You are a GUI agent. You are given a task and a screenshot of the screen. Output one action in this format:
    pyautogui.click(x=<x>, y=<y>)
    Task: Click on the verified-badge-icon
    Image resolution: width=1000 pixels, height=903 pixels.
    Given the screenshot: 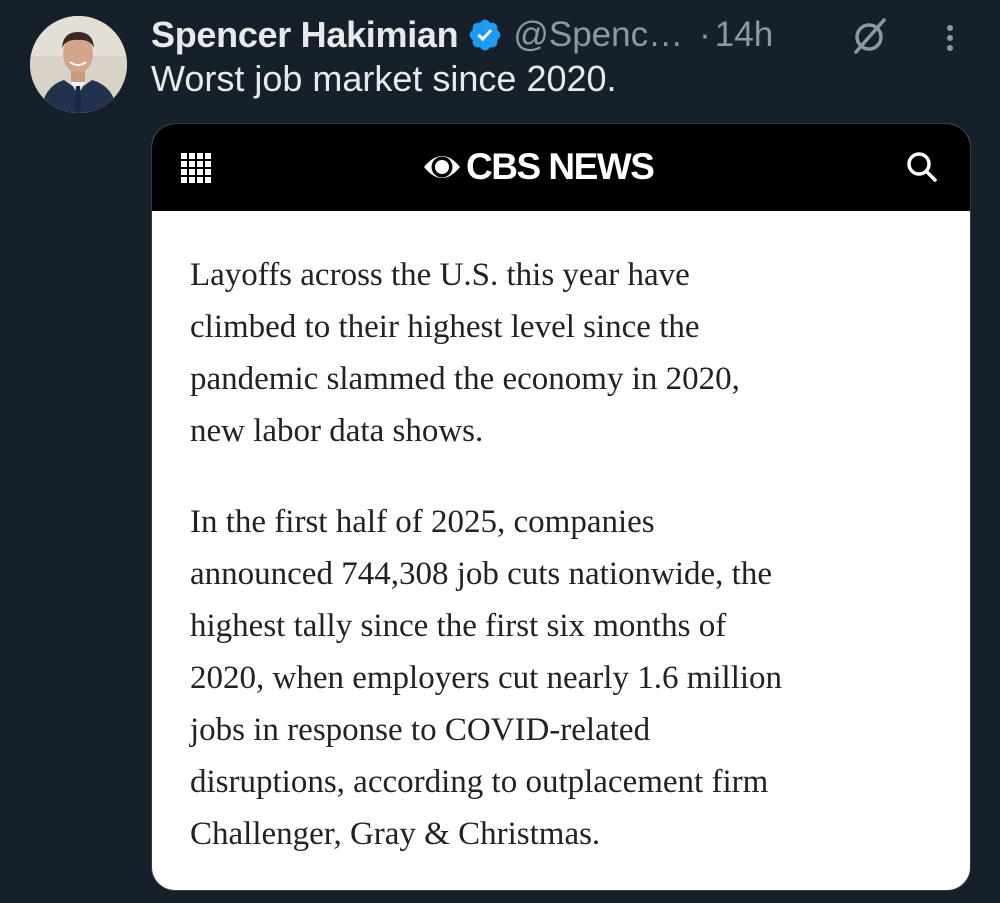 What is the action you would take?
    pyautogui.click(x=485, y=35)
    